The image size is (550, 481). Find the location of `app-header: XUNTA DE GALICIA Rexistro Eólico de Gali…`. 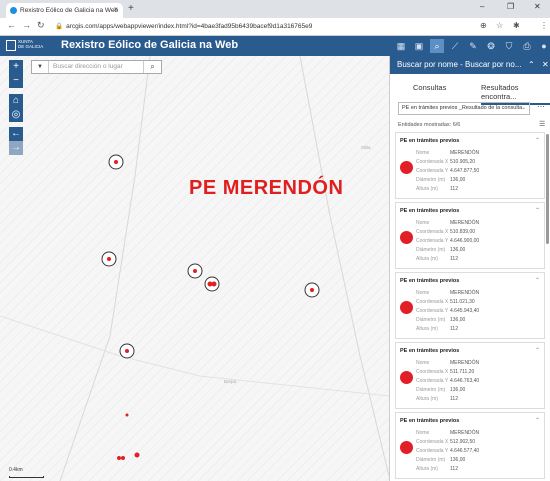

app-header: XUNTA DE GALICIA Rexistro Eólico de Gali… is located at coordinates (275, 46).